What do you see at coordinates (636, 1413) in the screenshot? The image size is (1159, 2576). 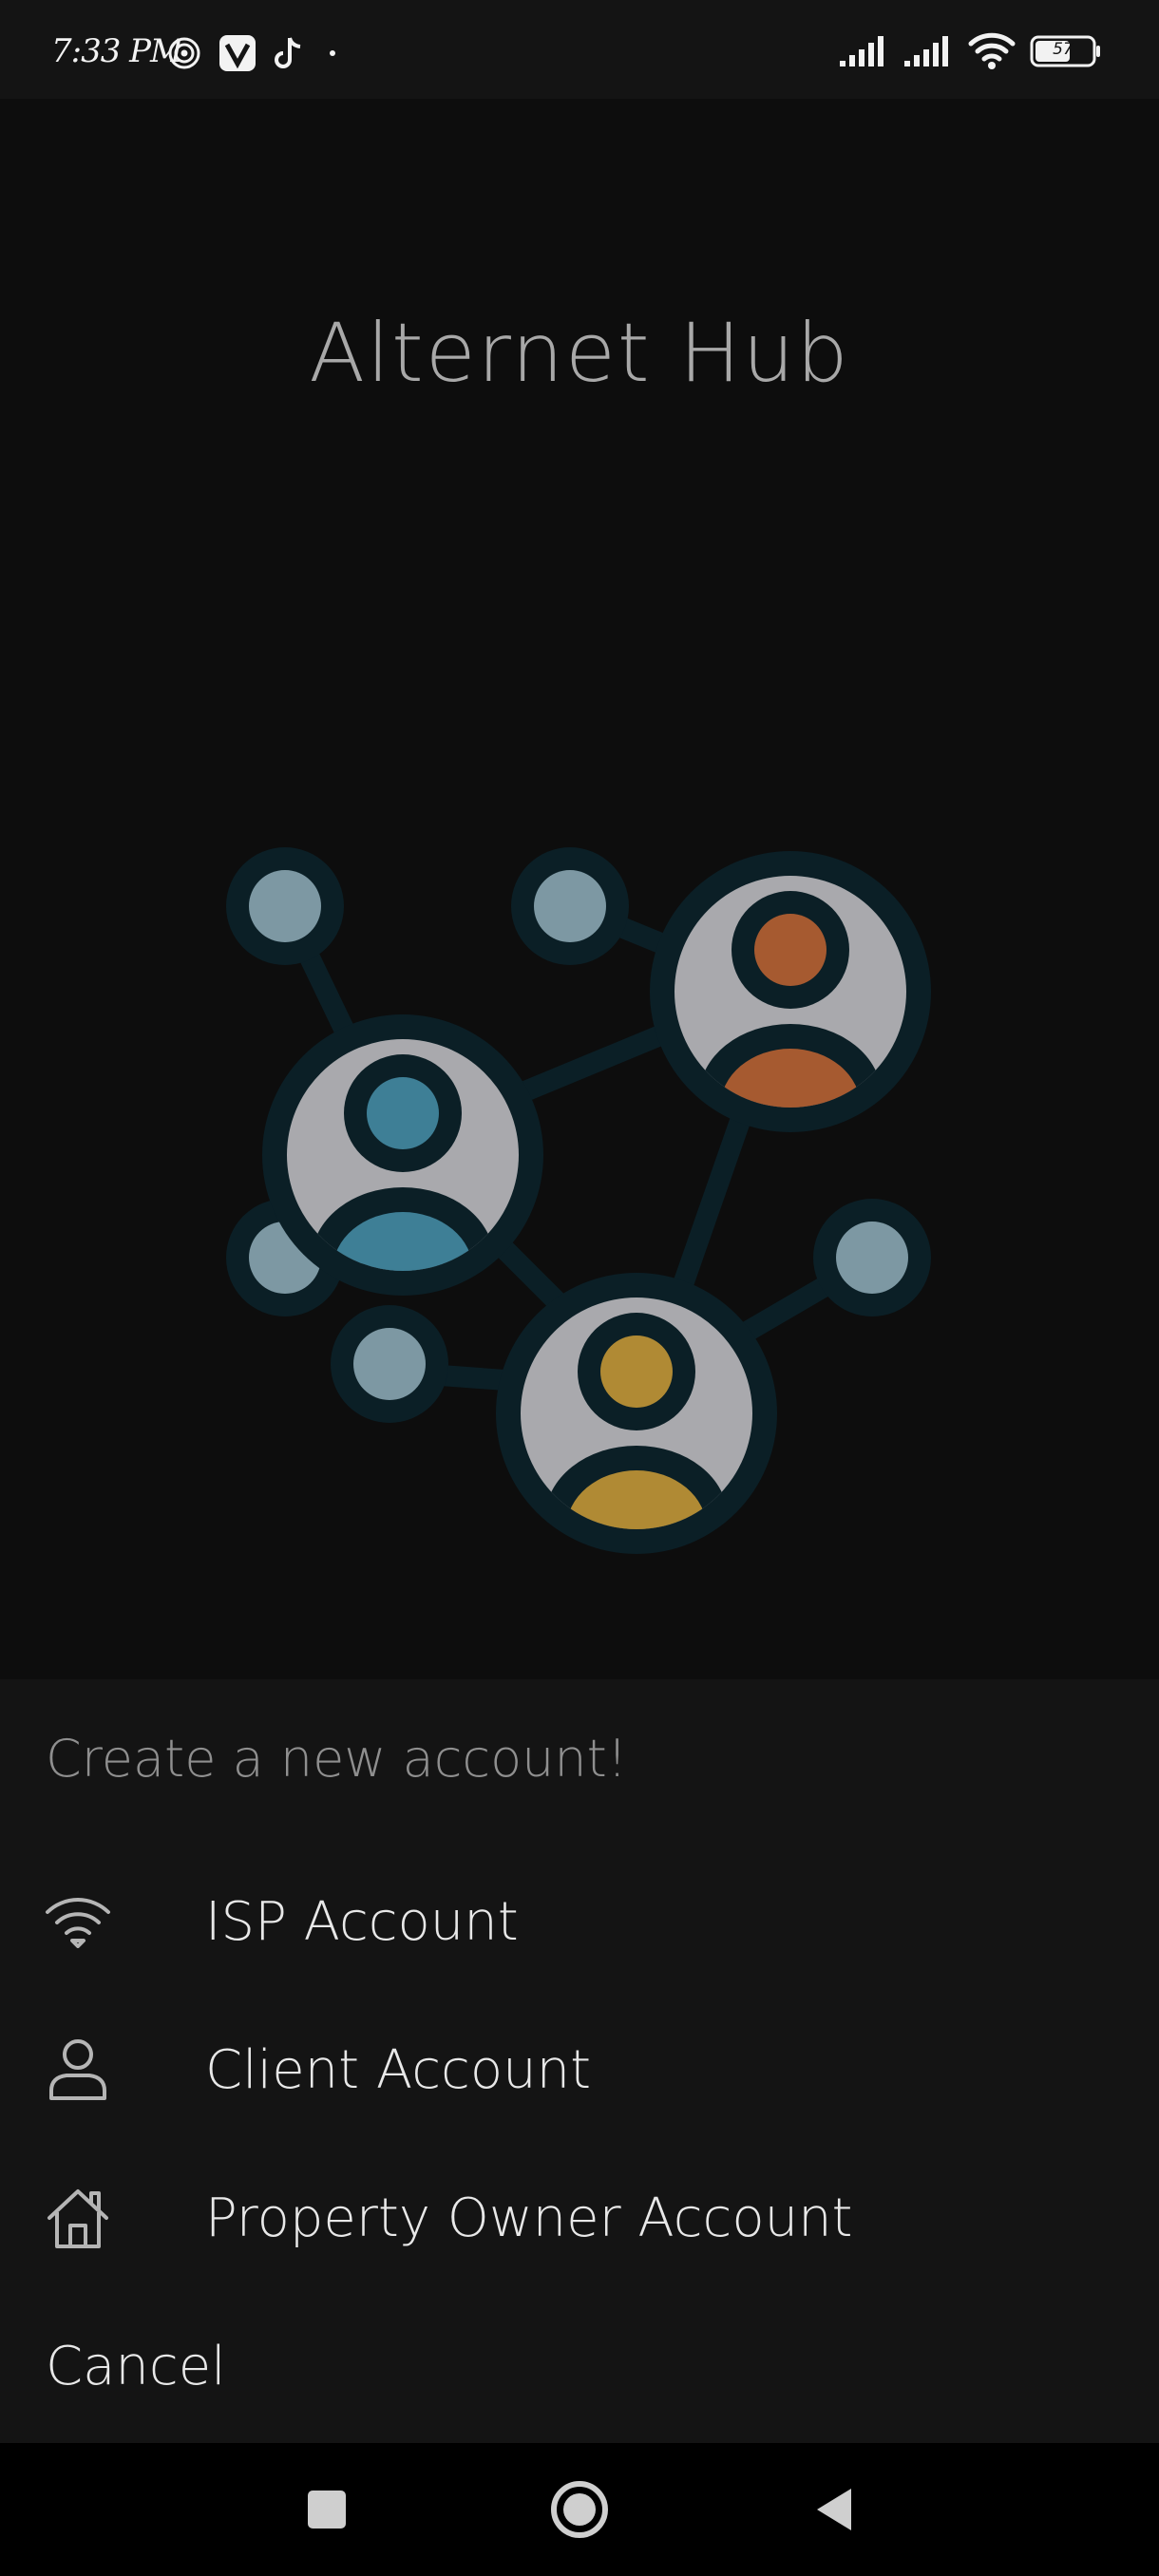 I see `person-avatar-yellow` at bounding box center [636, 1413].